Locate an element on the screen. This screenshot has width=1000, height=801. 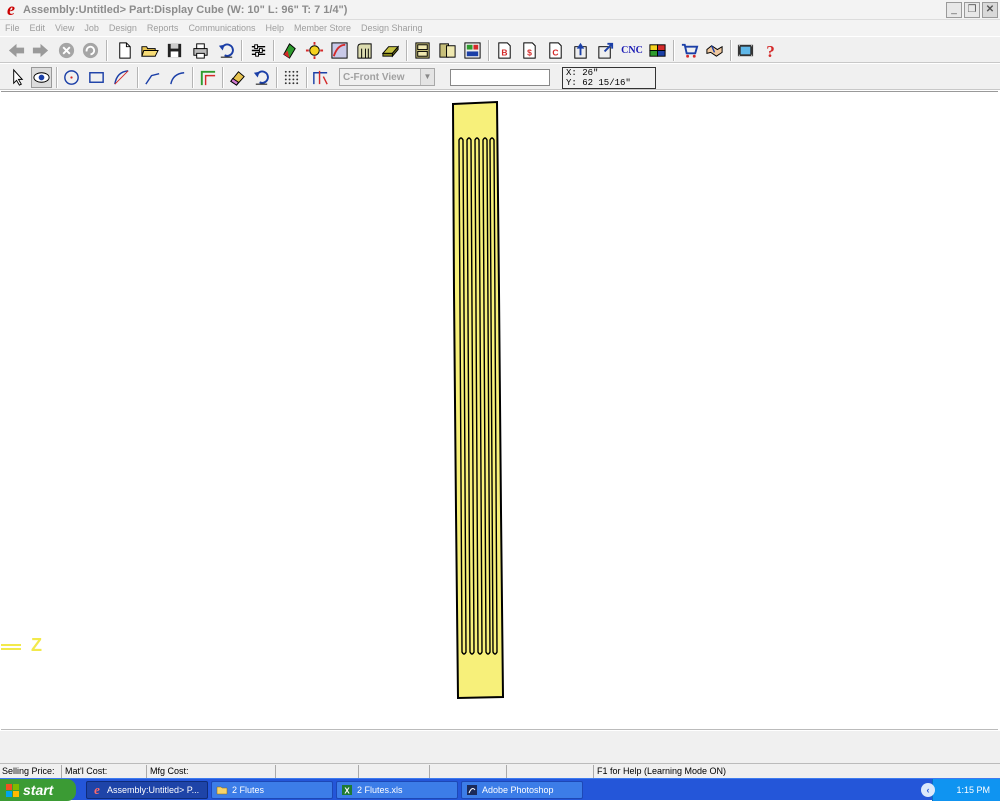
snap-tool-icon is located at coordinates (320, 77).